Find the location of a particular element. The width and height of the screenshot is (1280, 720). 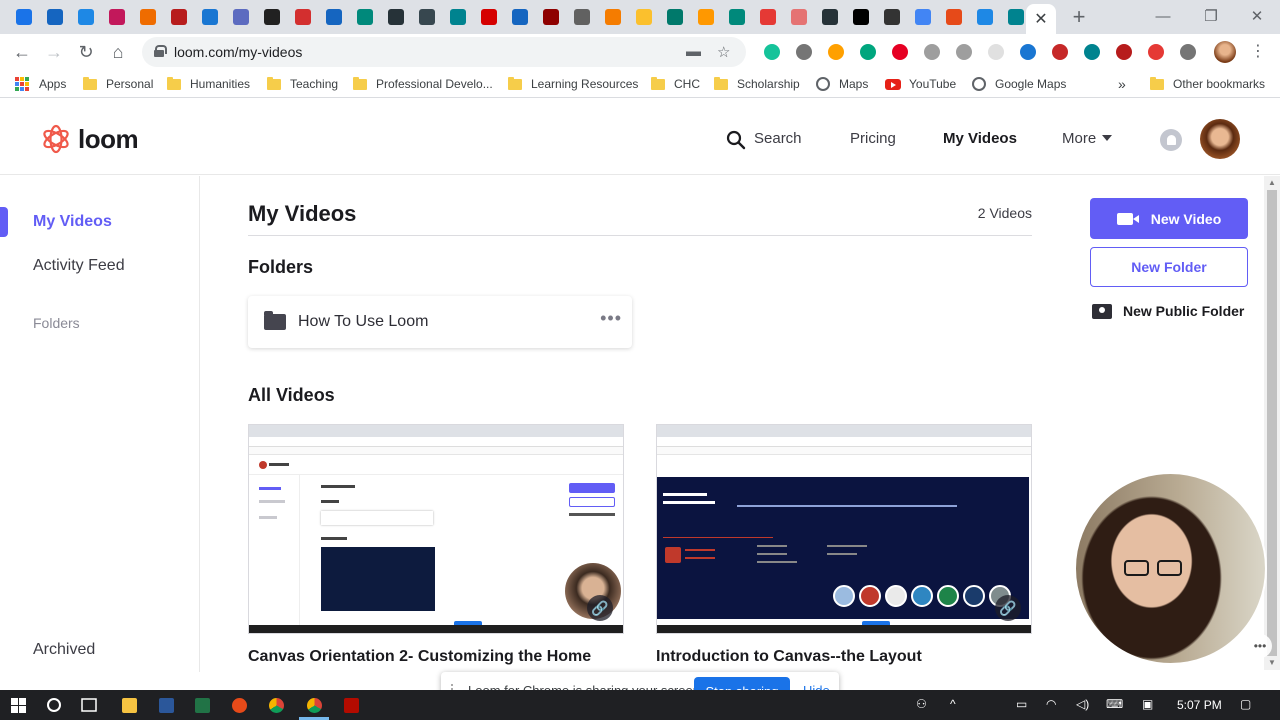

excel-icon is located at coordinates (202, 705).